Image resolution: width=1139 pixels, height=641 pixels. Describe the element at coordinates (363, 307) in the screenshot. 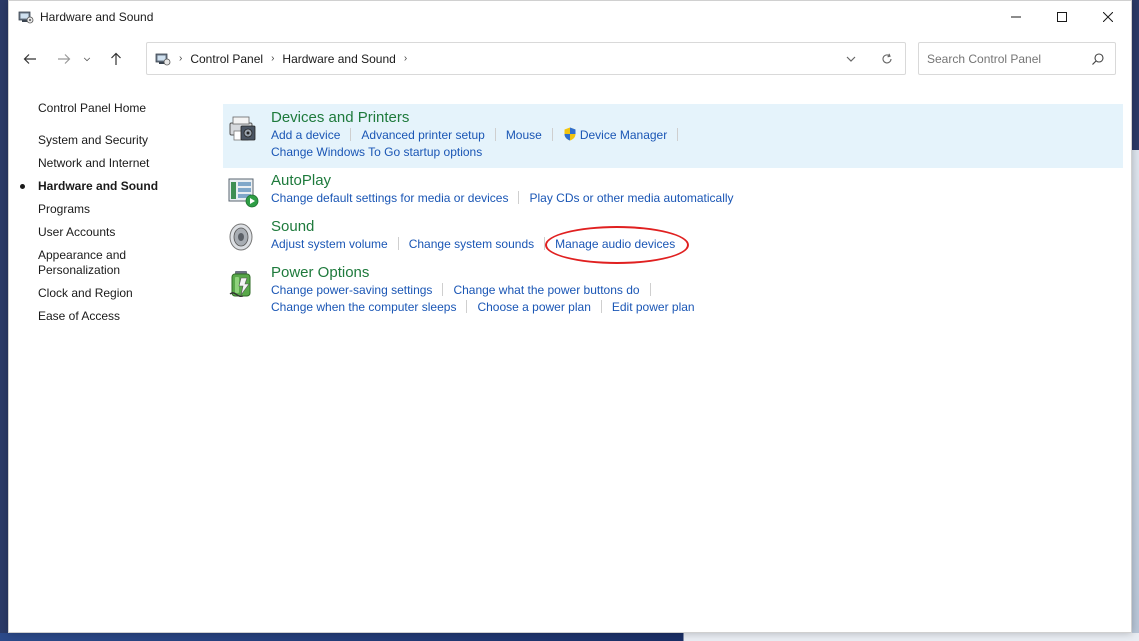

I see `change-when-the-computer-sleeps-link: Change when the computer sleeps` at that location.